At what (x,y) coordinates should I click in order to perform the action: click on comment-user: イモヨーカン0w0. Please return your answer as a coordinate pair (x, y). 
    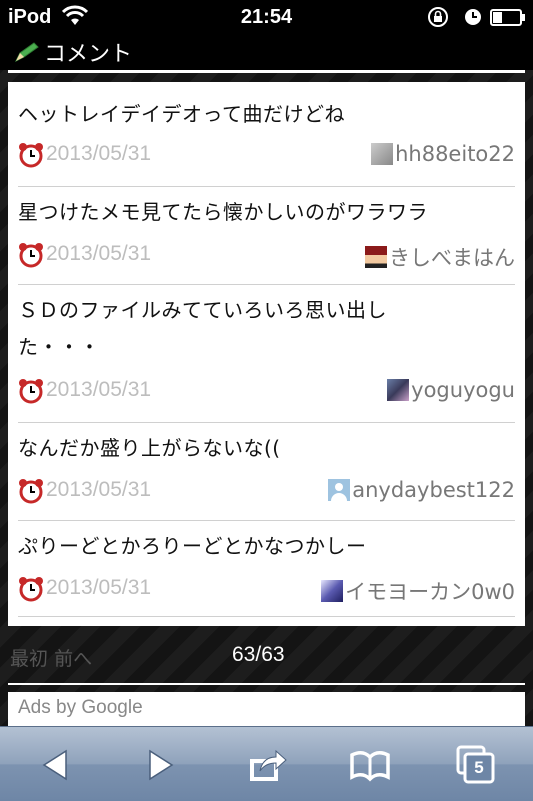
    Looking at the image, I should click on (418, 591).